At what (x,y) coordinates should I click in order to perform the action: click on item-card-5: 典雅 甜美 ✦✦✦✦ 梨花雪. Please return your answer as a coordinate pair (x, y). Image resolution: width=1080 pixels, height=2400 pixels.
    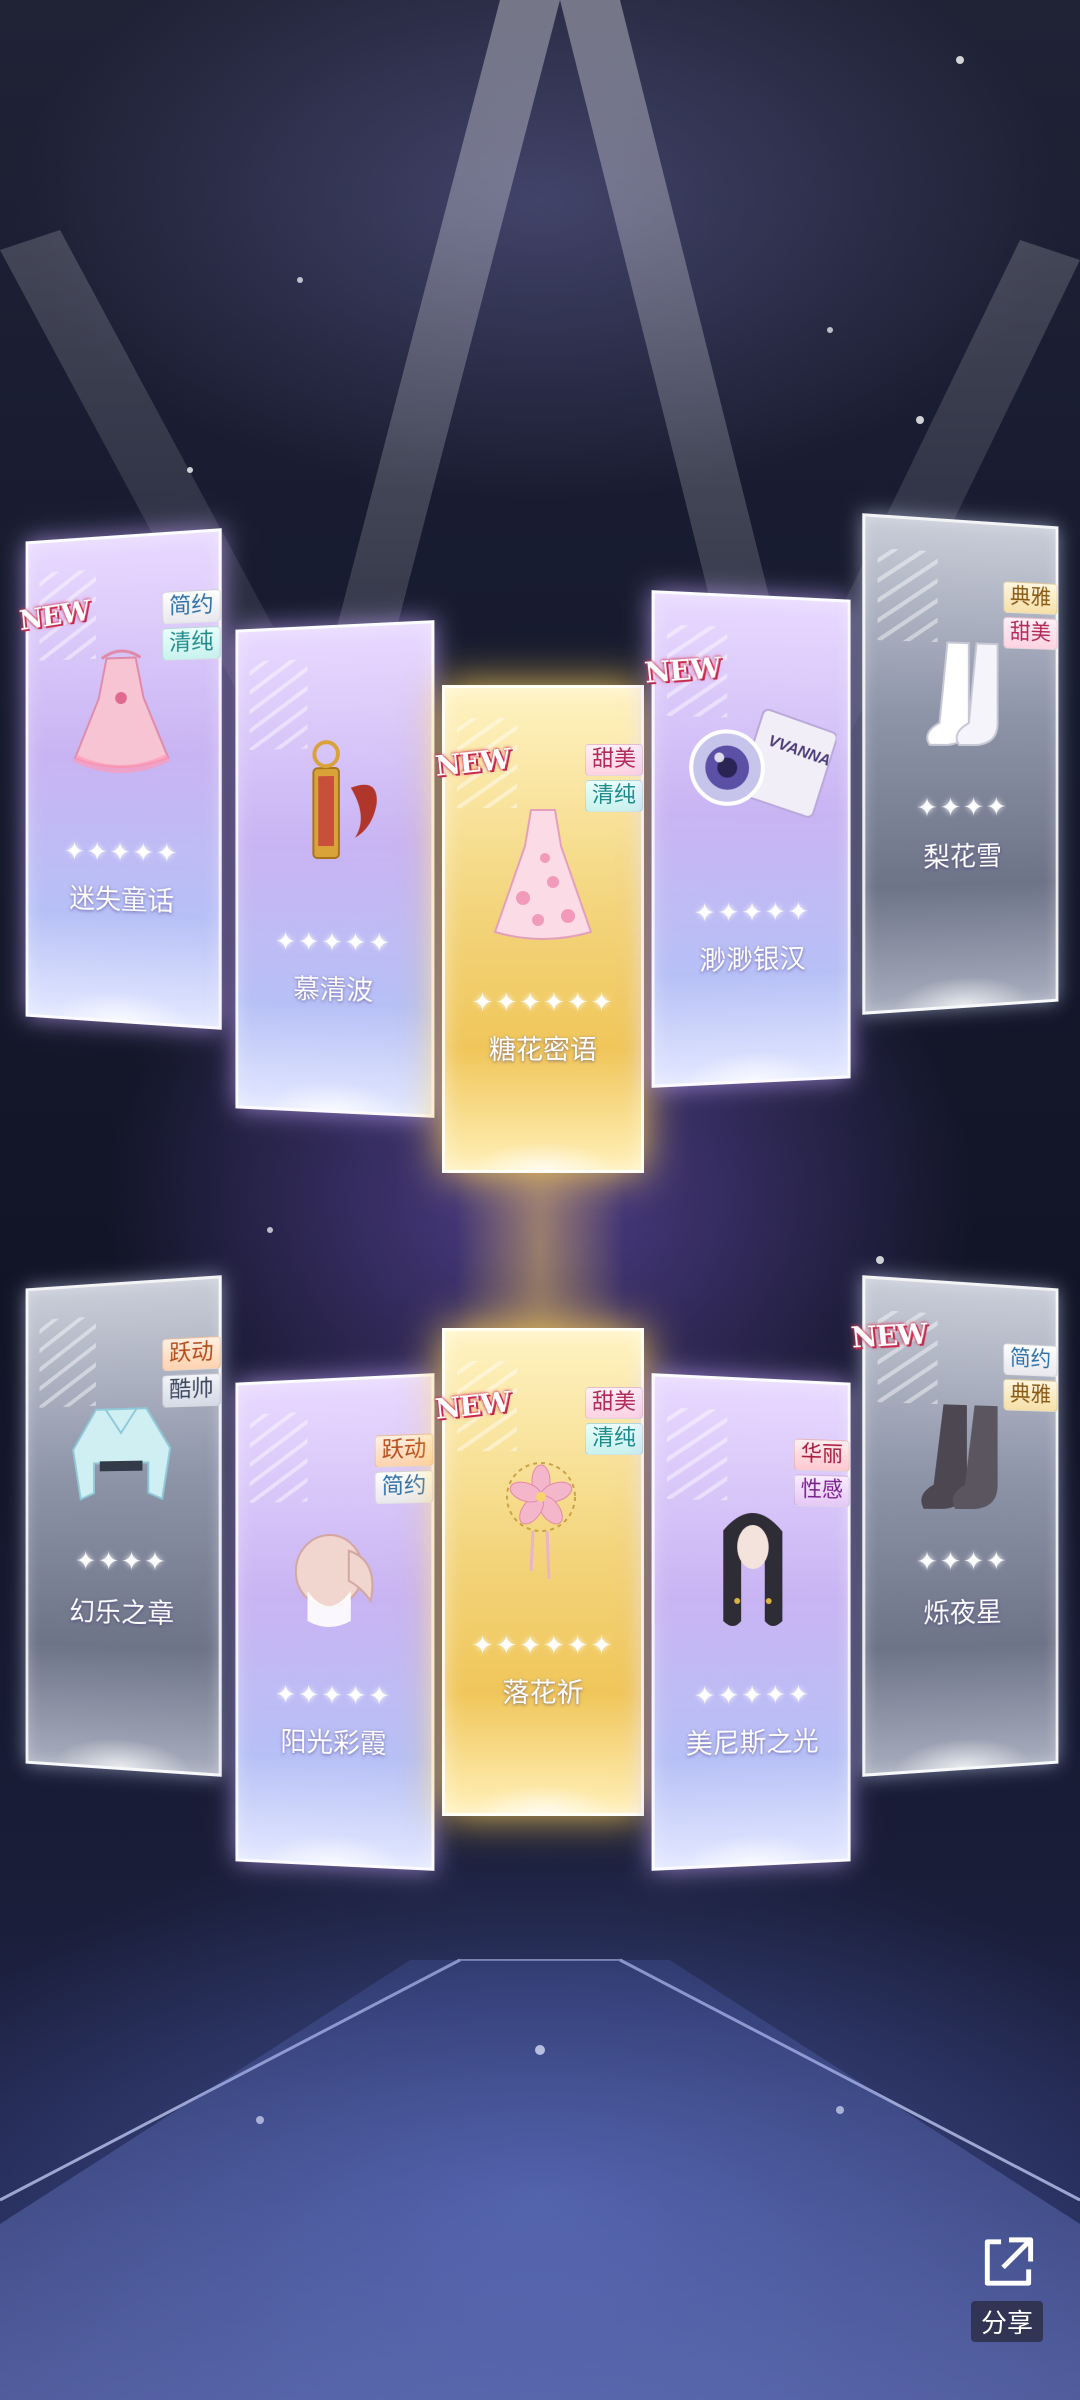
    Looking at the image, I should click on (960, 764).